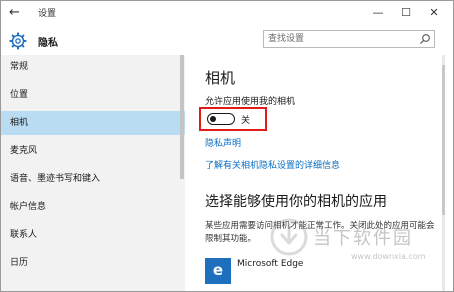 Image resolution: width=454 pixels, height=292 pixels. Describe the element at coordinates (220, 78) in the screenshot. I see `section-heading-camera: 相机` at that location.